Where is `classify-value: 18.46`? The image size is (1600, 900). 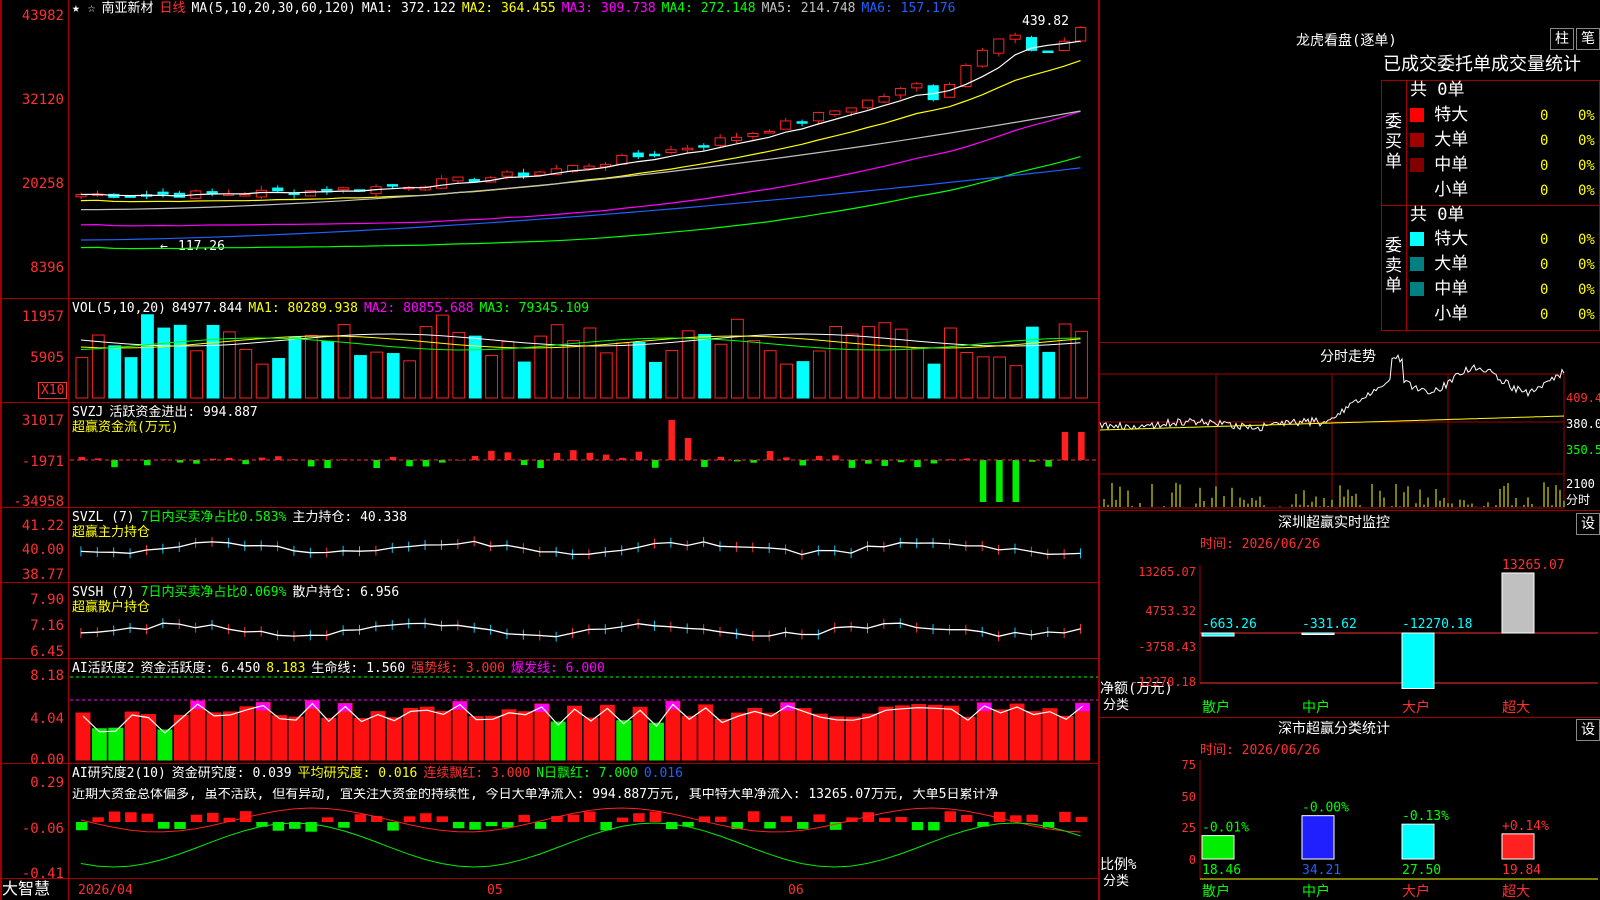
classify-value: 18.46 is located at coordinates (1221, 870).